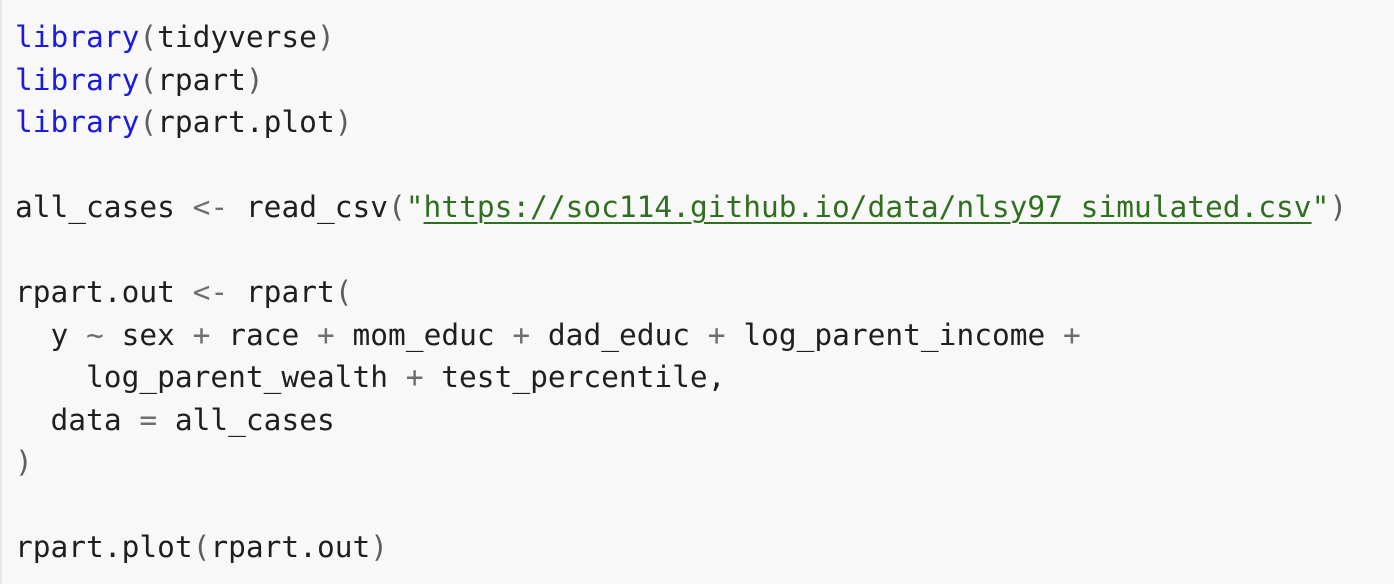 This screenshot has height=584, width=1394. I want to click on formula-term: dad_educ, so click(619, 334).